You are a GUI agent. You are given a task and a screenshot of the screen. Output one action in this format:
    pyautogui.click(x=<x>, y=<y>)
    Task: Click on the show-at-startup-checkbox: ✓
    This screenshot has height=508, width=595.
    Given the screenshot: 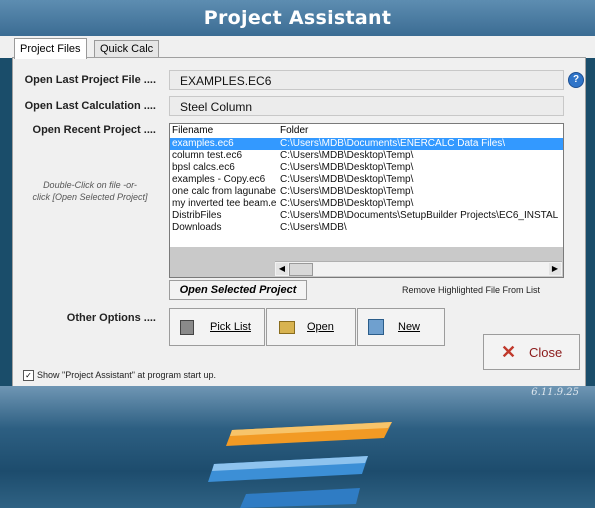 What is the action you would take?
    pyautogui.click(x=28, y=375)
    